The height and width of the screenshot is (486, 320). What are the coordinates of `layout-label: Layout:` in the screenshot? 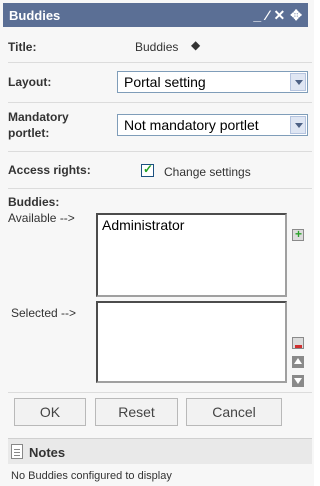 It's located at (30, 82).